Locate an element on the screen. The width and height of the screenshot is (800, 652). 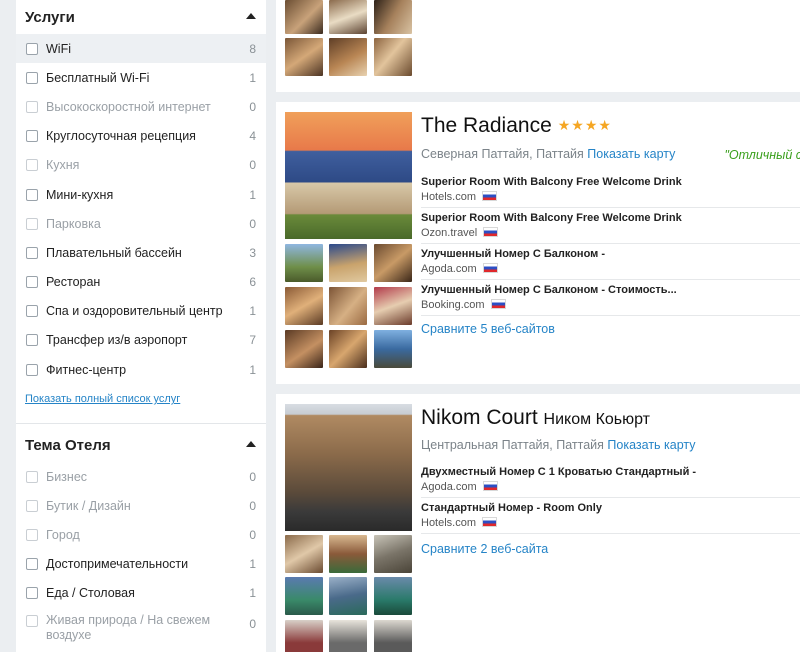
filter-option: Парковка 0 is located at coordinates (141, 223).